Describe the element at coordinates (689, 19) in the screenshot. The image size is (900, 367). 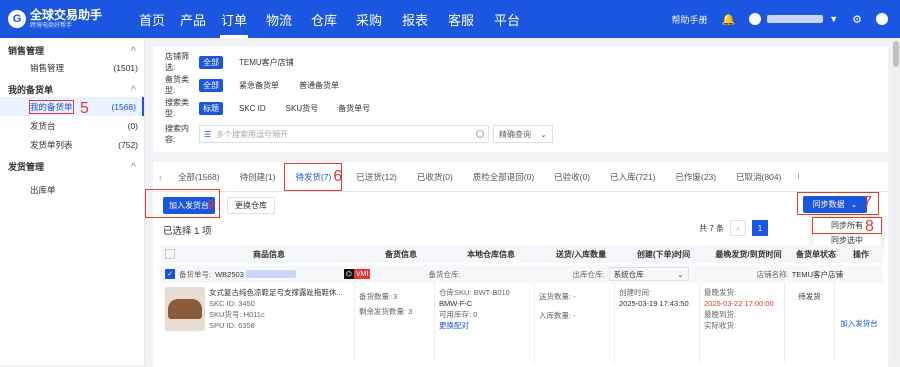
I see `help-link: 帮助手册` at that location.